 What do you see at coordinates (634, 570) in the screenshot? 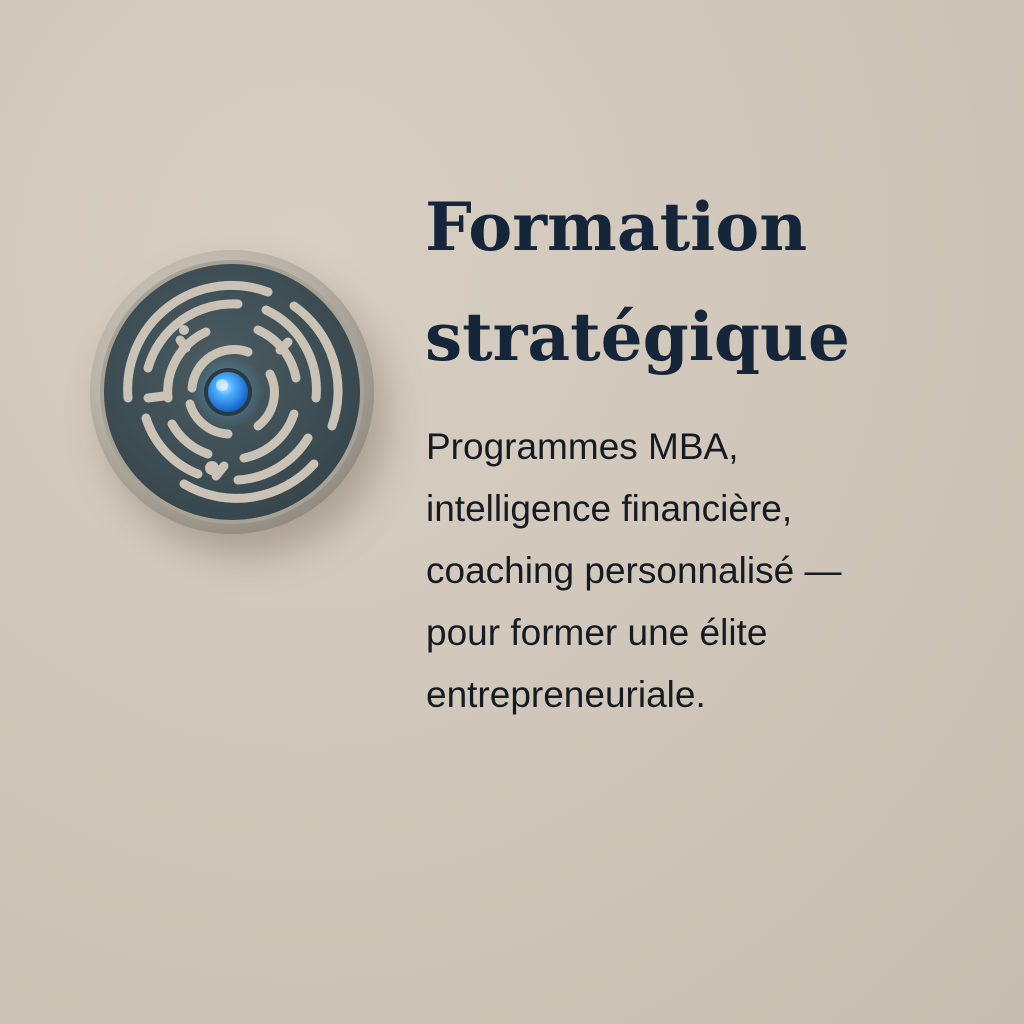
I see `description-line: coaching personnalisé —` at bounding box center [634, 570].